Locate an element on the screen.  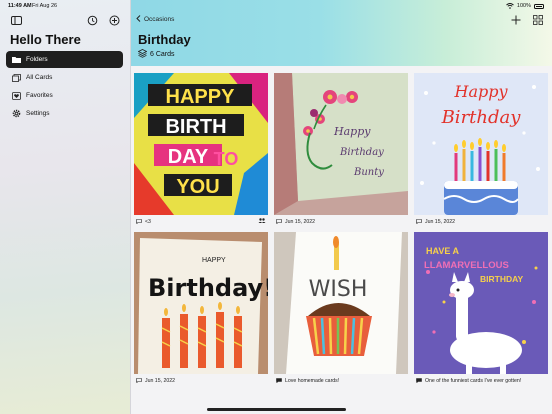
chevron-left-icon is located at coordinates (138, 19).